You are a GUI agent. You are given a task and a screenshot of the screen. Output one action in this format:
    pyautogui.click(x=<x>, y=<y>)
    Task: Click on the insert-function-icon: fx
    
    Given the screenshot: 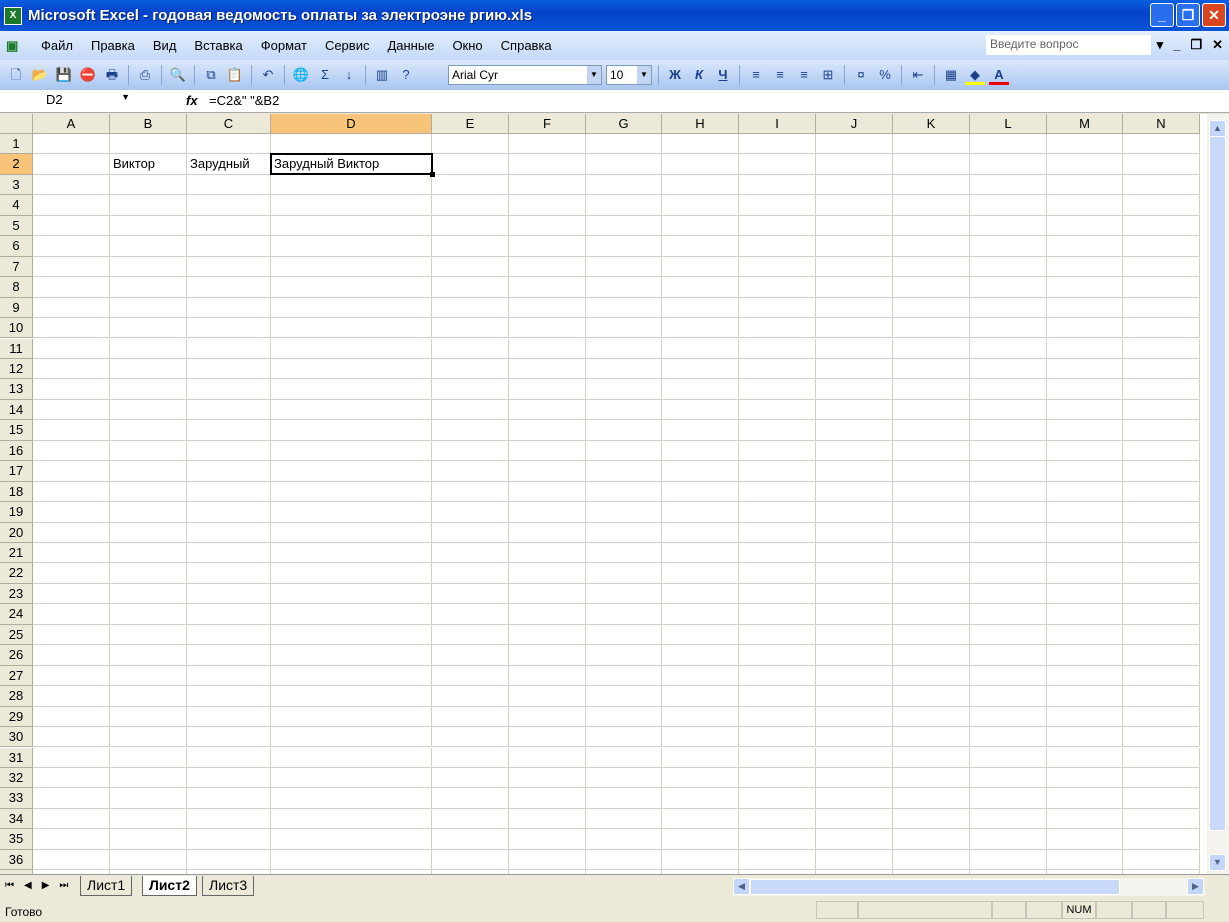 What is the action you would take?
    pyautogui.click(x=192, y=100)
    